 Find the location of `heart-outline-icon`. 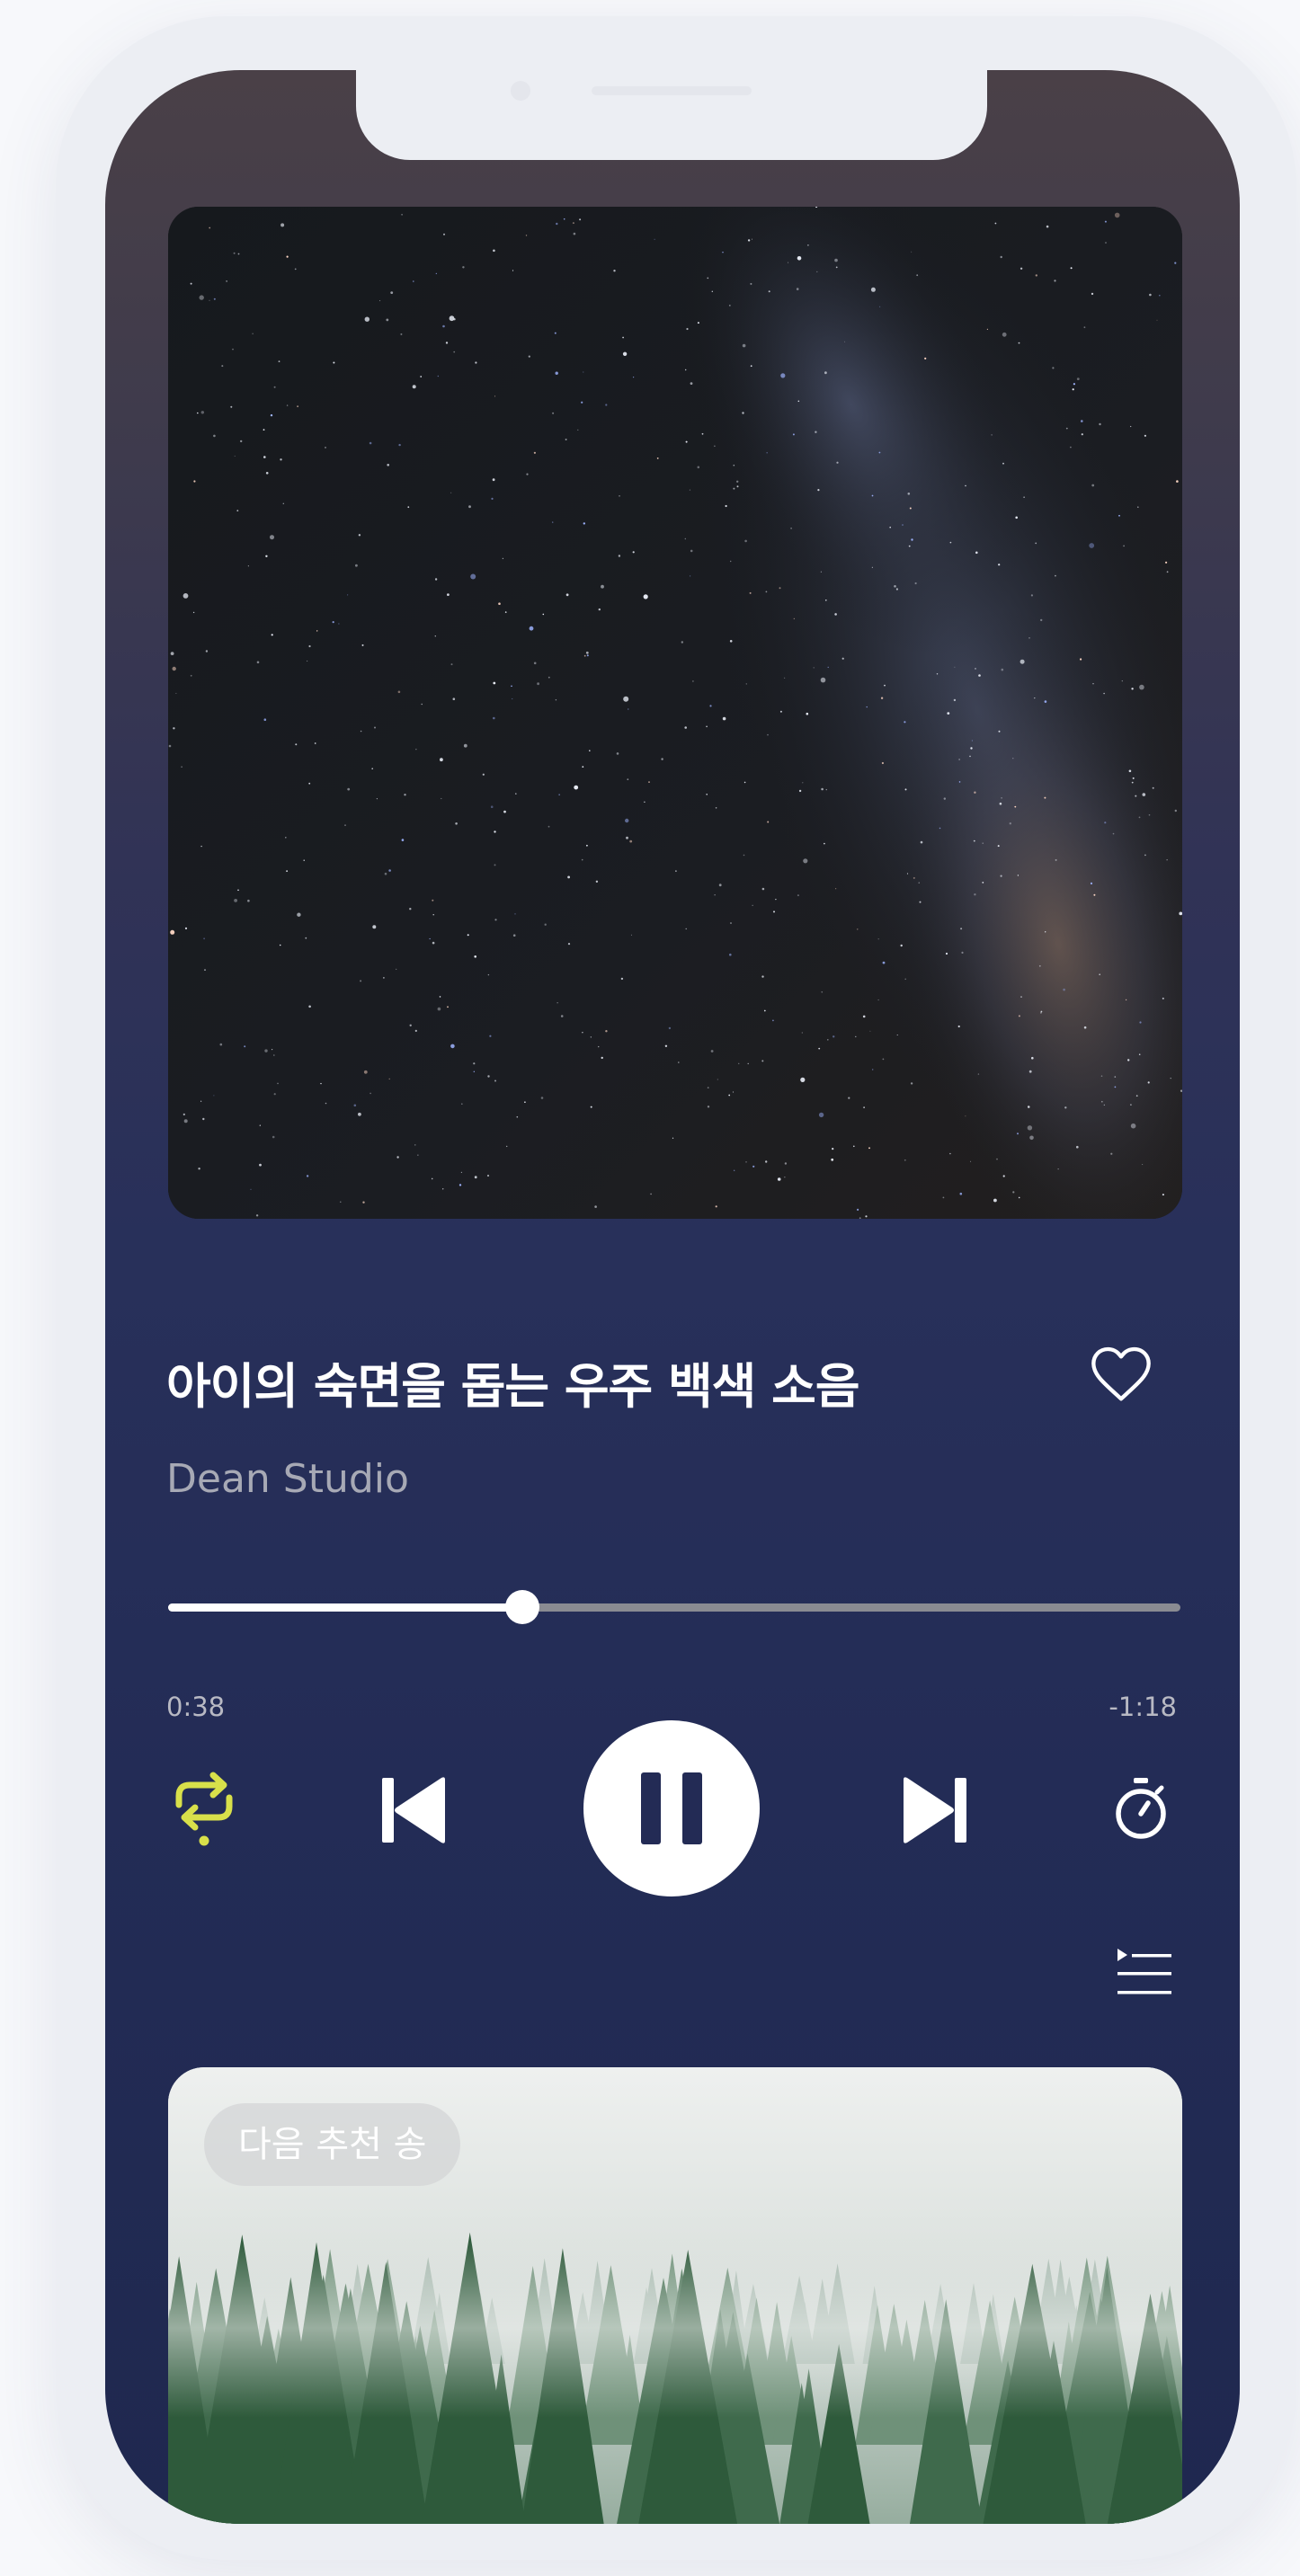

heart-outline-icon is located at coordinates (1121, 1373).